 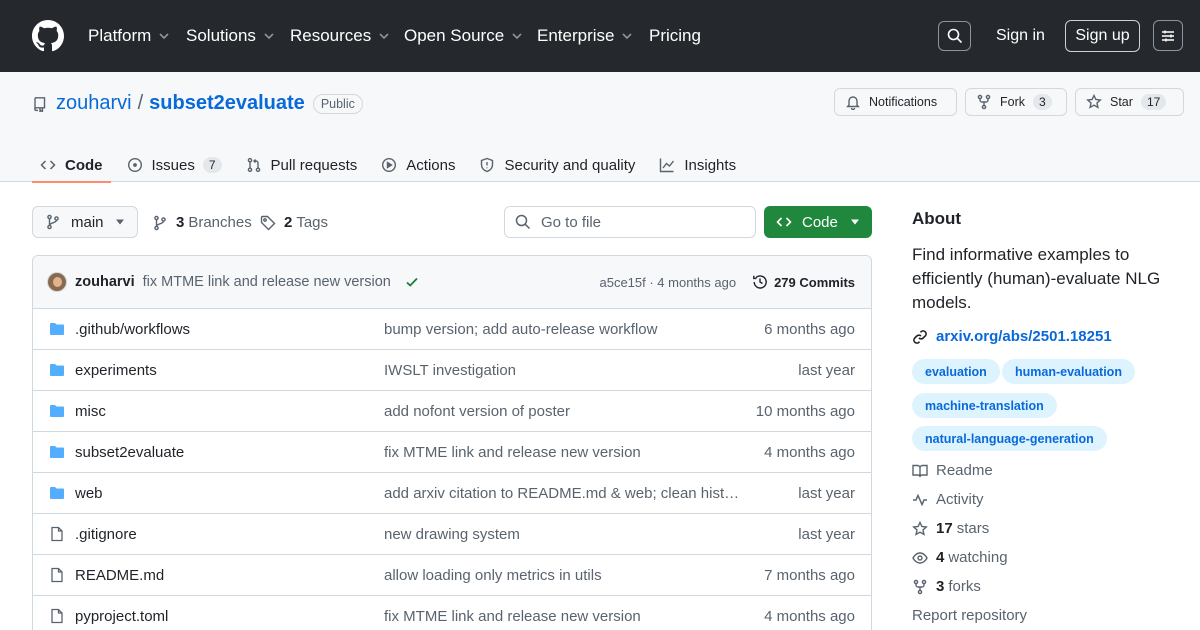 I want to click on tags-label: Tags, so click(x=312, y=222).